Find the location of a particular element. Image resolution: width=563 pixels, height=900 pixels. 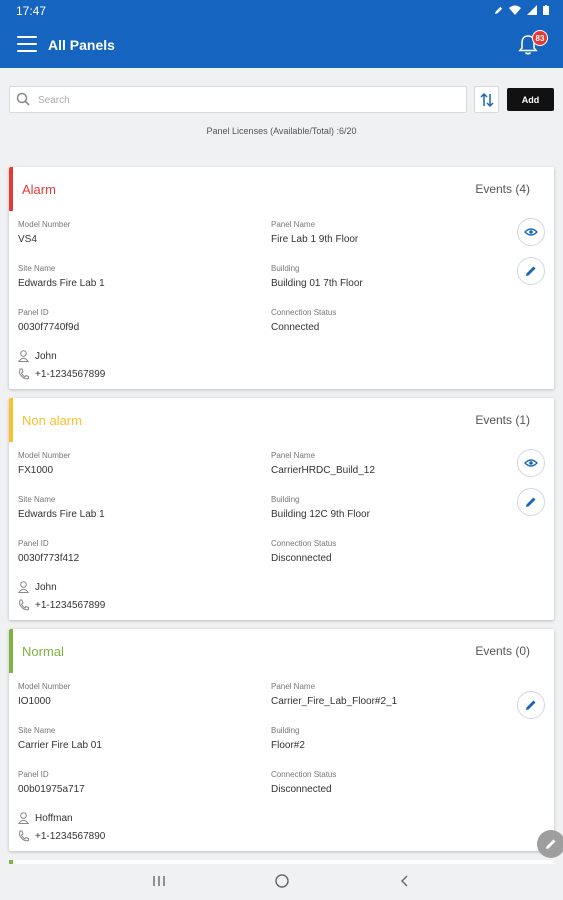

panel-id-value: 0030f7740f9d is located at coordinates (49, 327).